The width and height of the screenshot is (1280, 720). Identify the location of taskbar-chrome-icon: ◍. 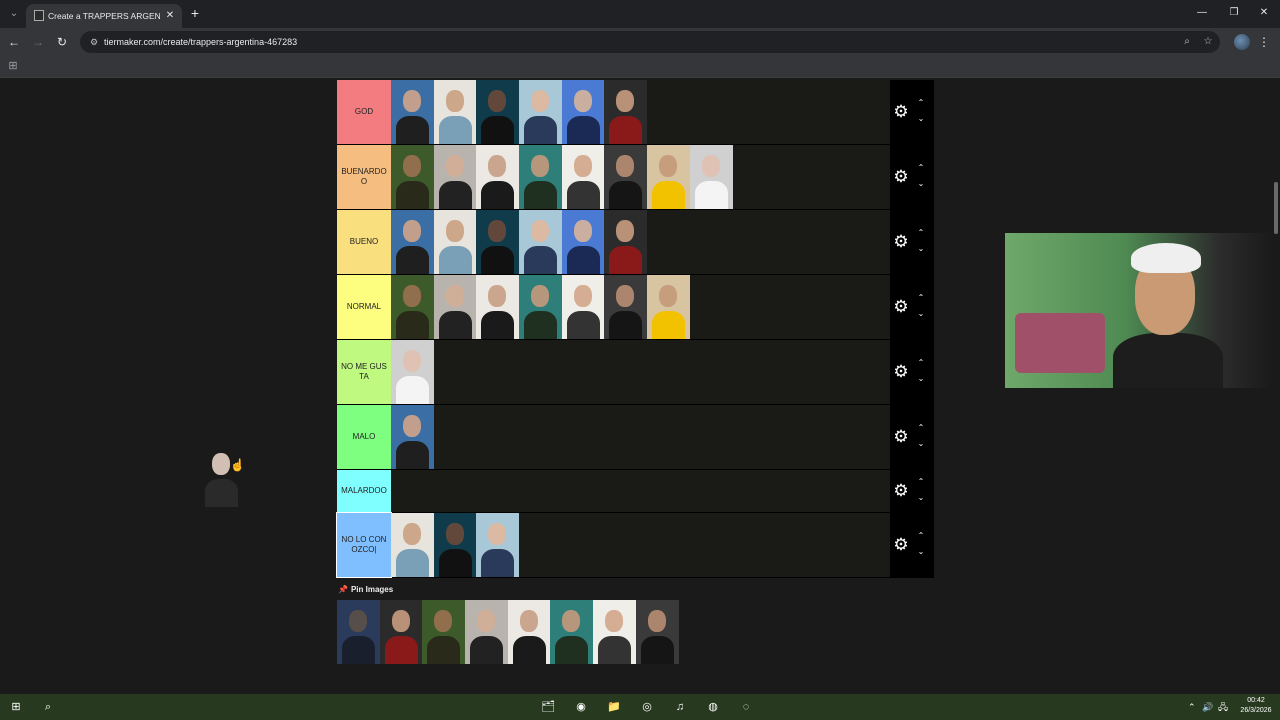
(713, 707).